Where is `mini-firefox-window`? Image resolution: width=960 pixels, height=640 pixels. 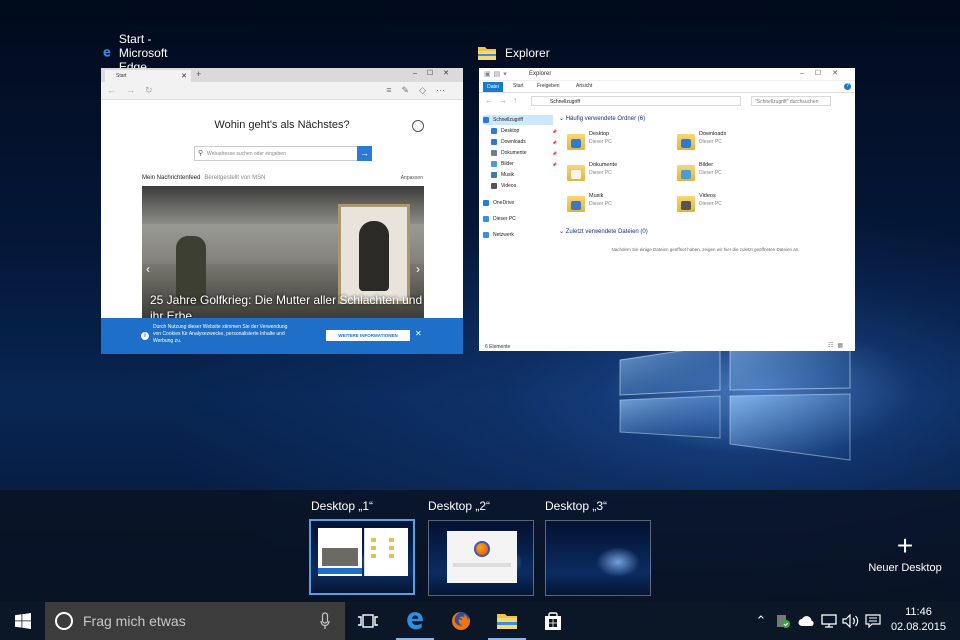
mini-firefox-window is located at coordinates (482, 557).